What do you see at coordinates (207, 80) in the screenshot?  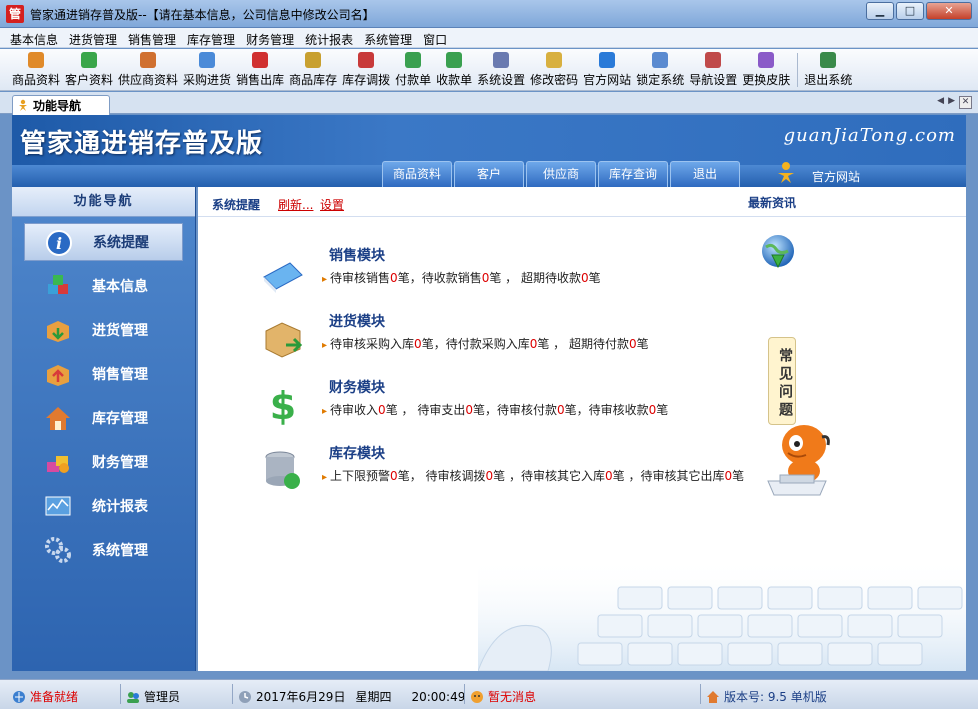 I see `toolbar-button-label: 采购进货` at bounding box center [207, 80].